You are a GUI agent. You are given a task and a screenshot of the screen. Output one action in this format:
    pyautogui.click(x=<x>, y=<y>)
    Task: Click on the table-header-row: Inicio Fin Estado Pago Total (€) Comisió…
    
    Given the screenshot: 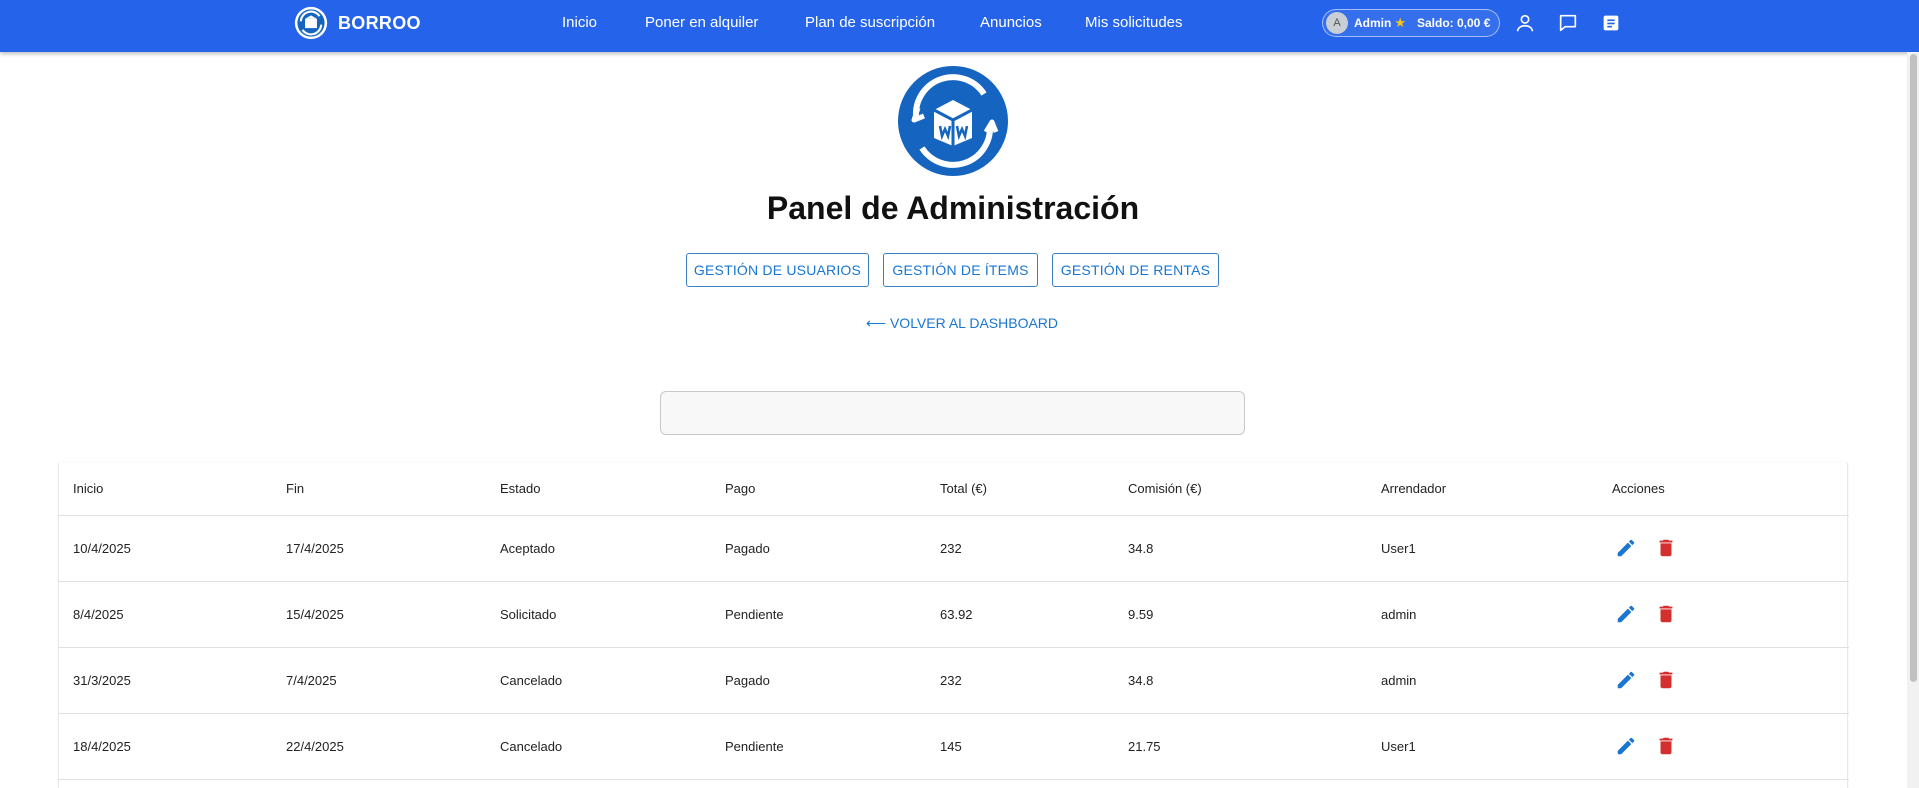 What is the action you would take?
    pyautogui.click(x=954, y=489)
    